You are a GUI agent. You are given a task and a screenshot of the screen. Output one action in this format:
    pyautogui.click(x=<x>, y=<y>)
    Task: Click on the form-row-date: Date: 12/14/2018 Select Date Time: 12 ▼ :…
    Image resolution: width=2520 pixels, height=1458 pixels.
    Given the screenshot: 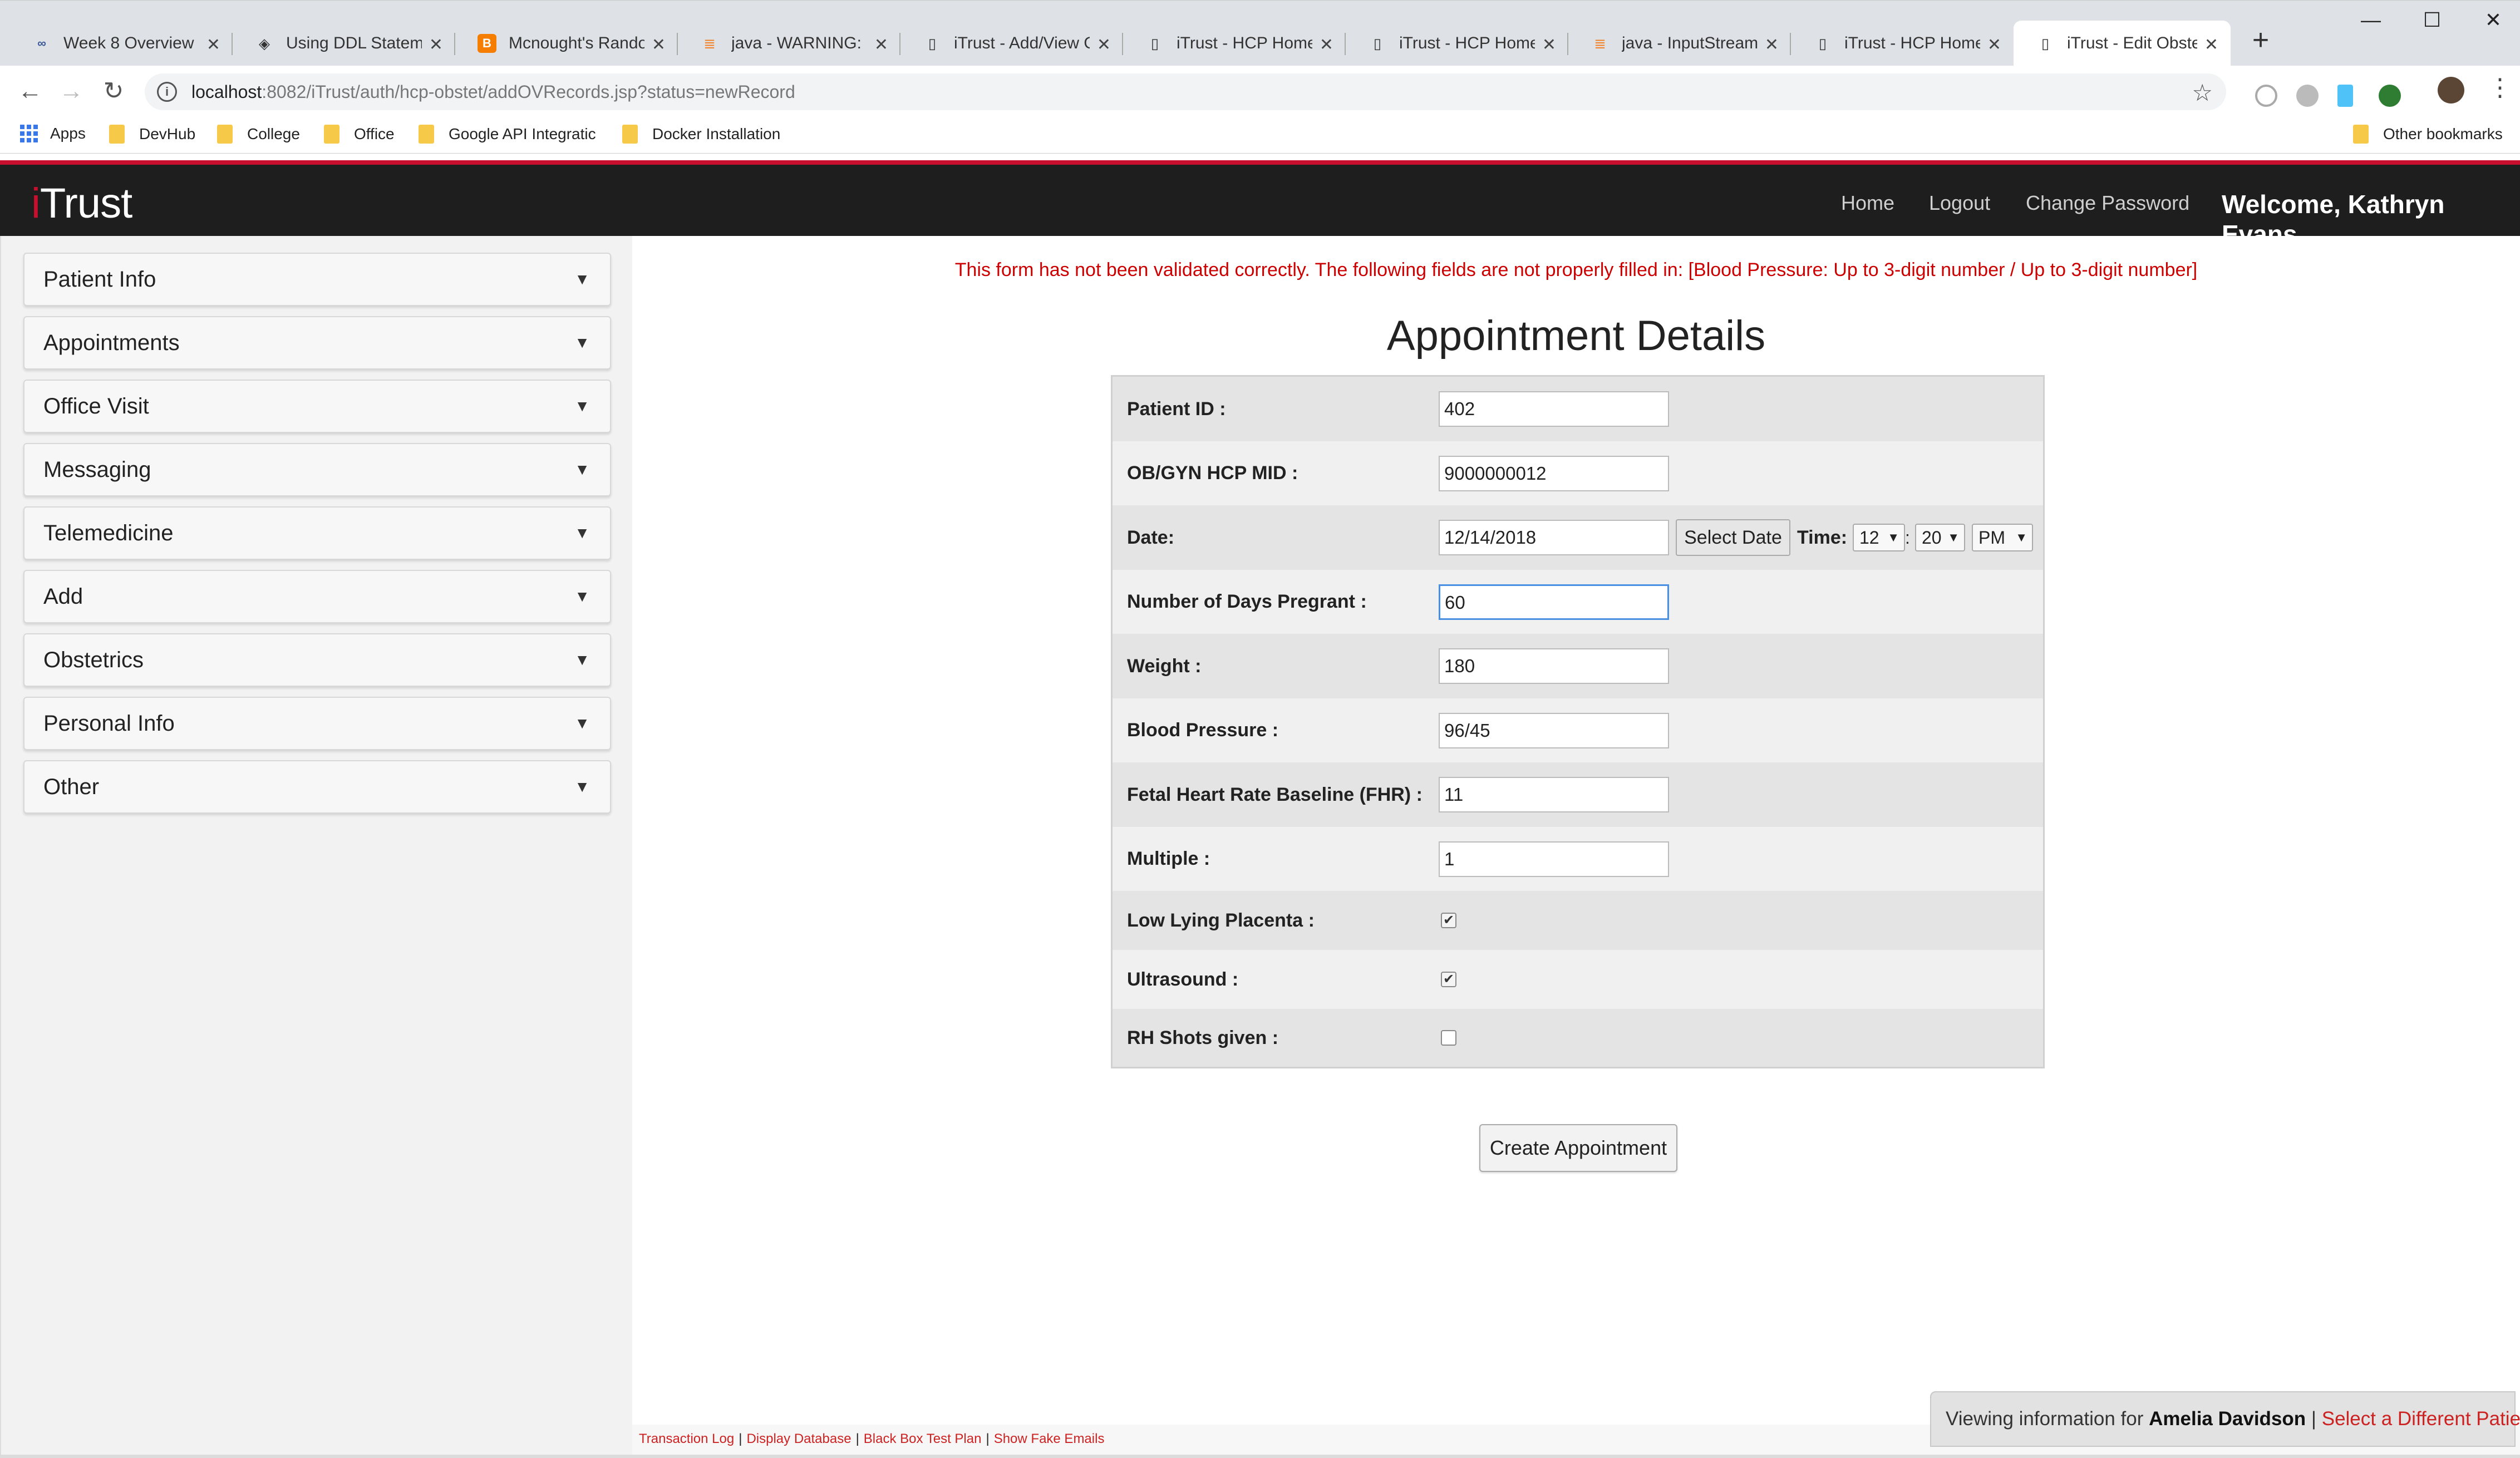 What is the action you would take?
    pyautogui.click(x=1578, y=537)
    